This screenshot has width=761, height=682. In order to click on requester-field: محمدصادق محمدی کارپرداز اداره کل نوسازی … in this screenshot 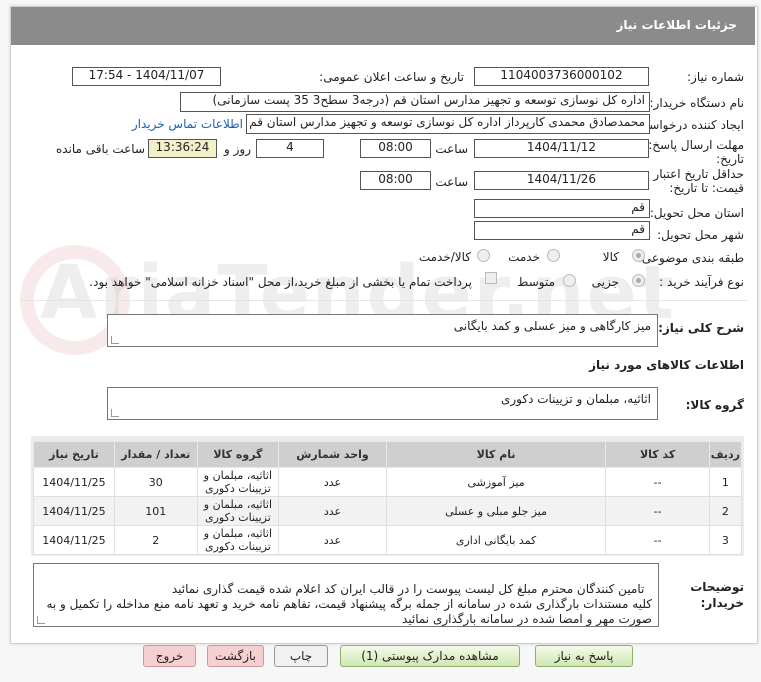, I will do `click(448, 124)`.